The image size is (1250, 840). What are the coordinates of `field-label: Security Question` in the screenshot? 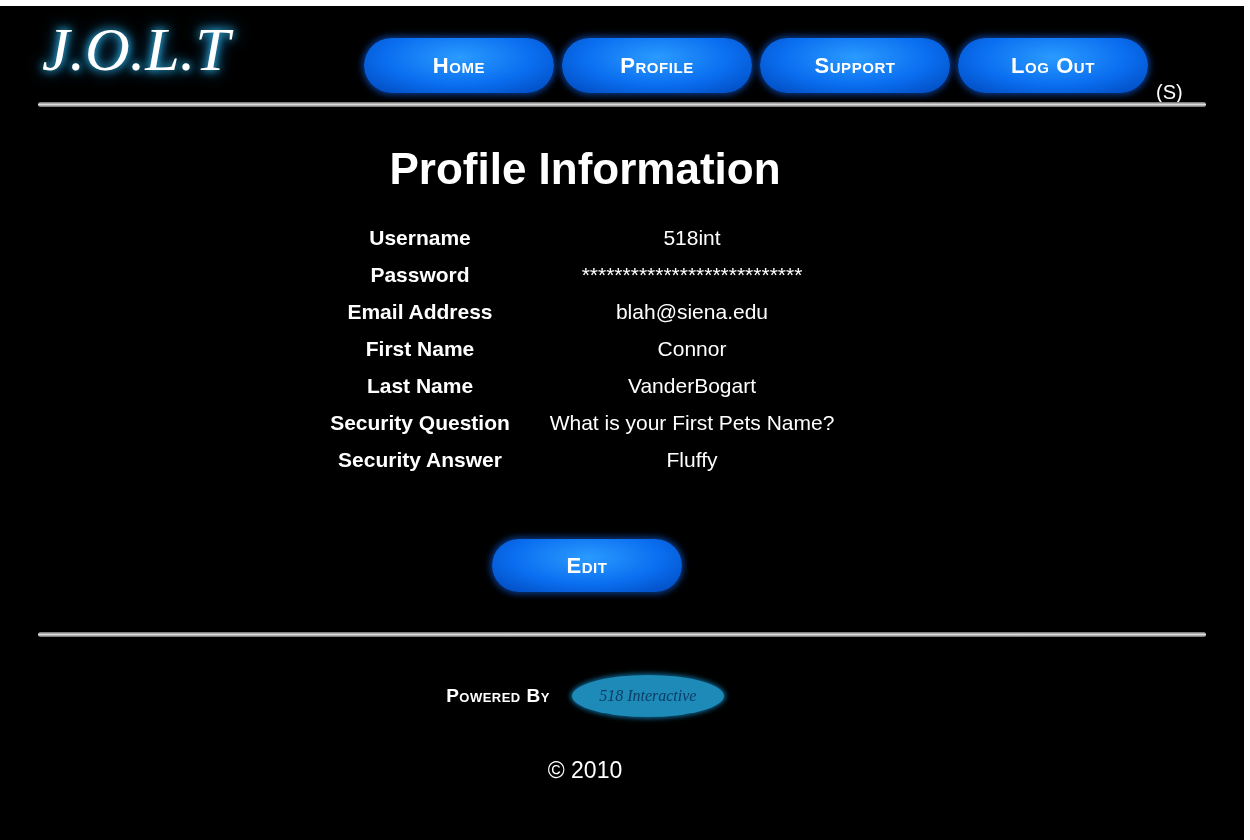 It's located at (420, 423).